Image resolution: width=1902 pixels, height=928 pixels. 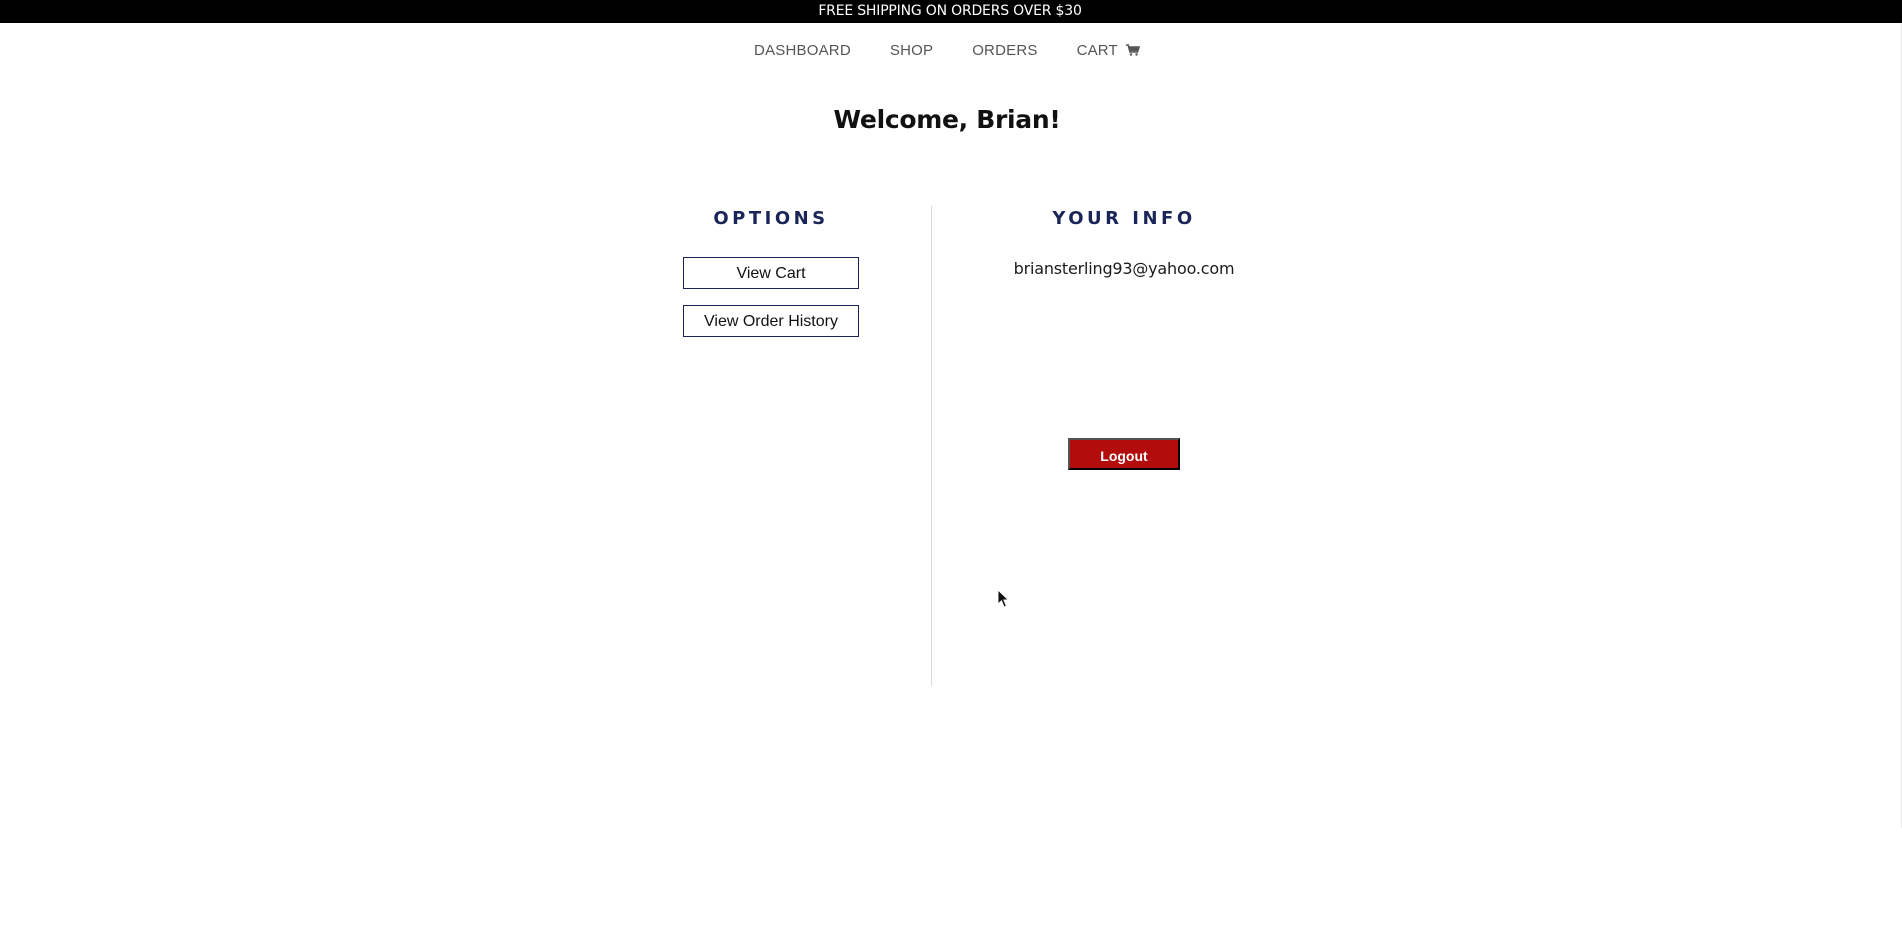 I want to click on logout-button: Logout, so click(x=1124, y=454).